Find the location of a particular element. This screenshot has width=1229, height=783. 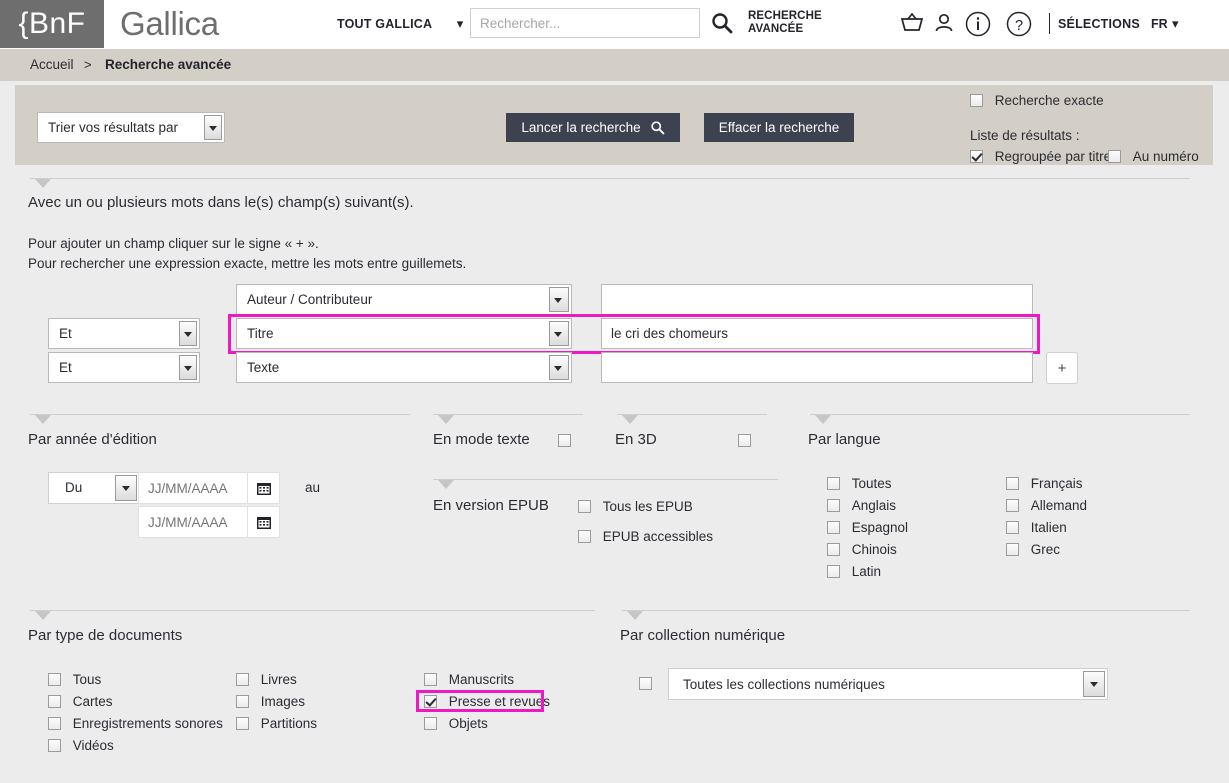

language-latin-checkbox is located at coordinates (833, 571).